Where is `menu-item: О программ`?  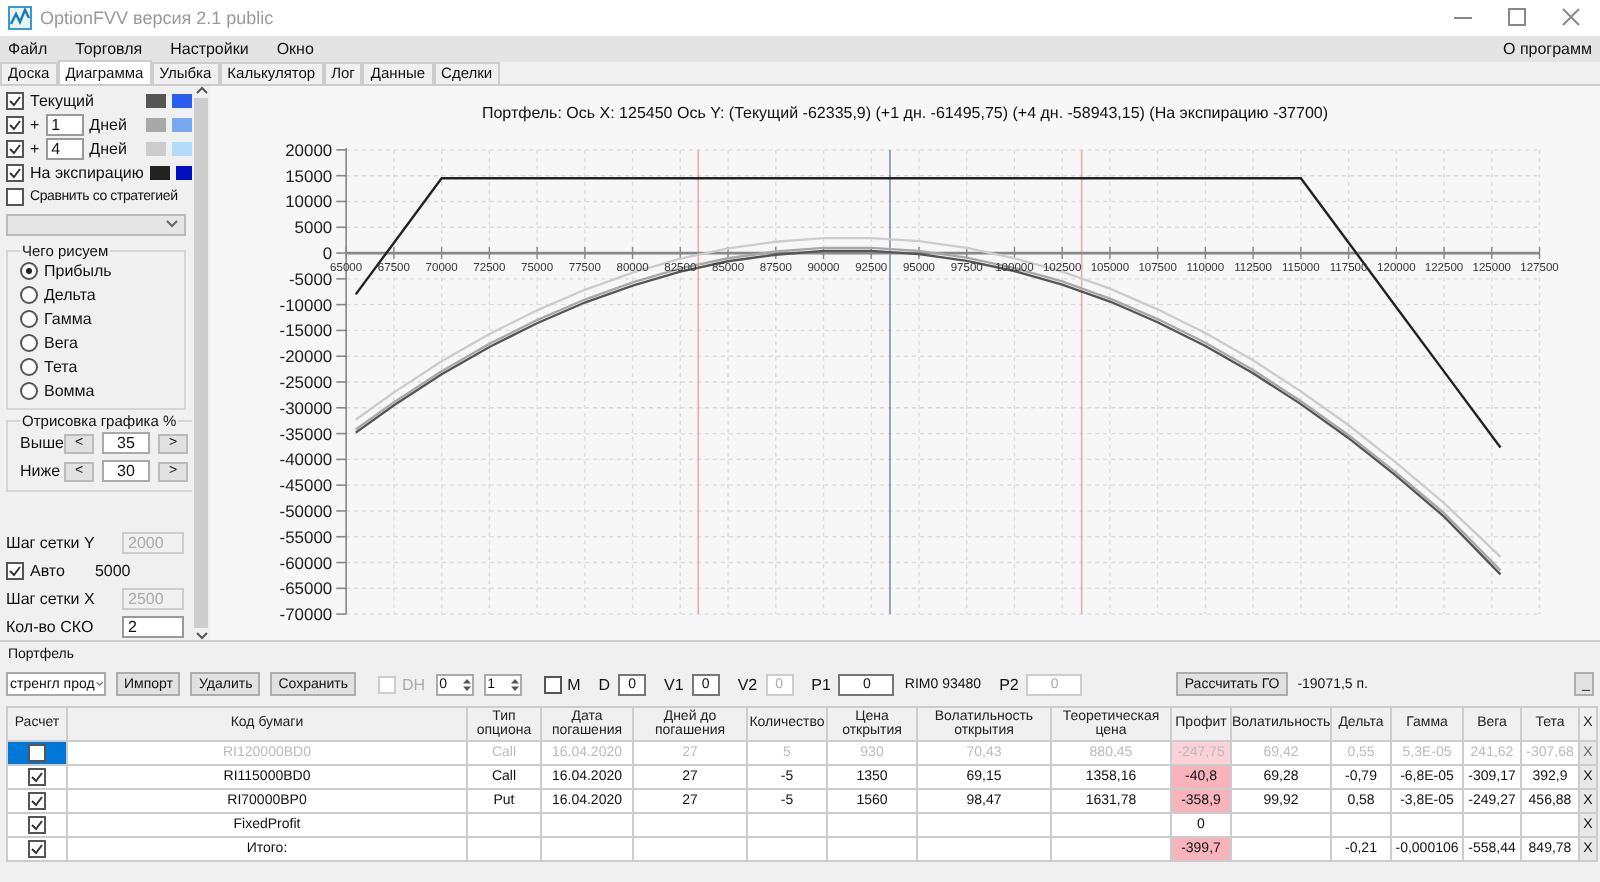 menu-item: О программ is located at coordinates (1547, 48).